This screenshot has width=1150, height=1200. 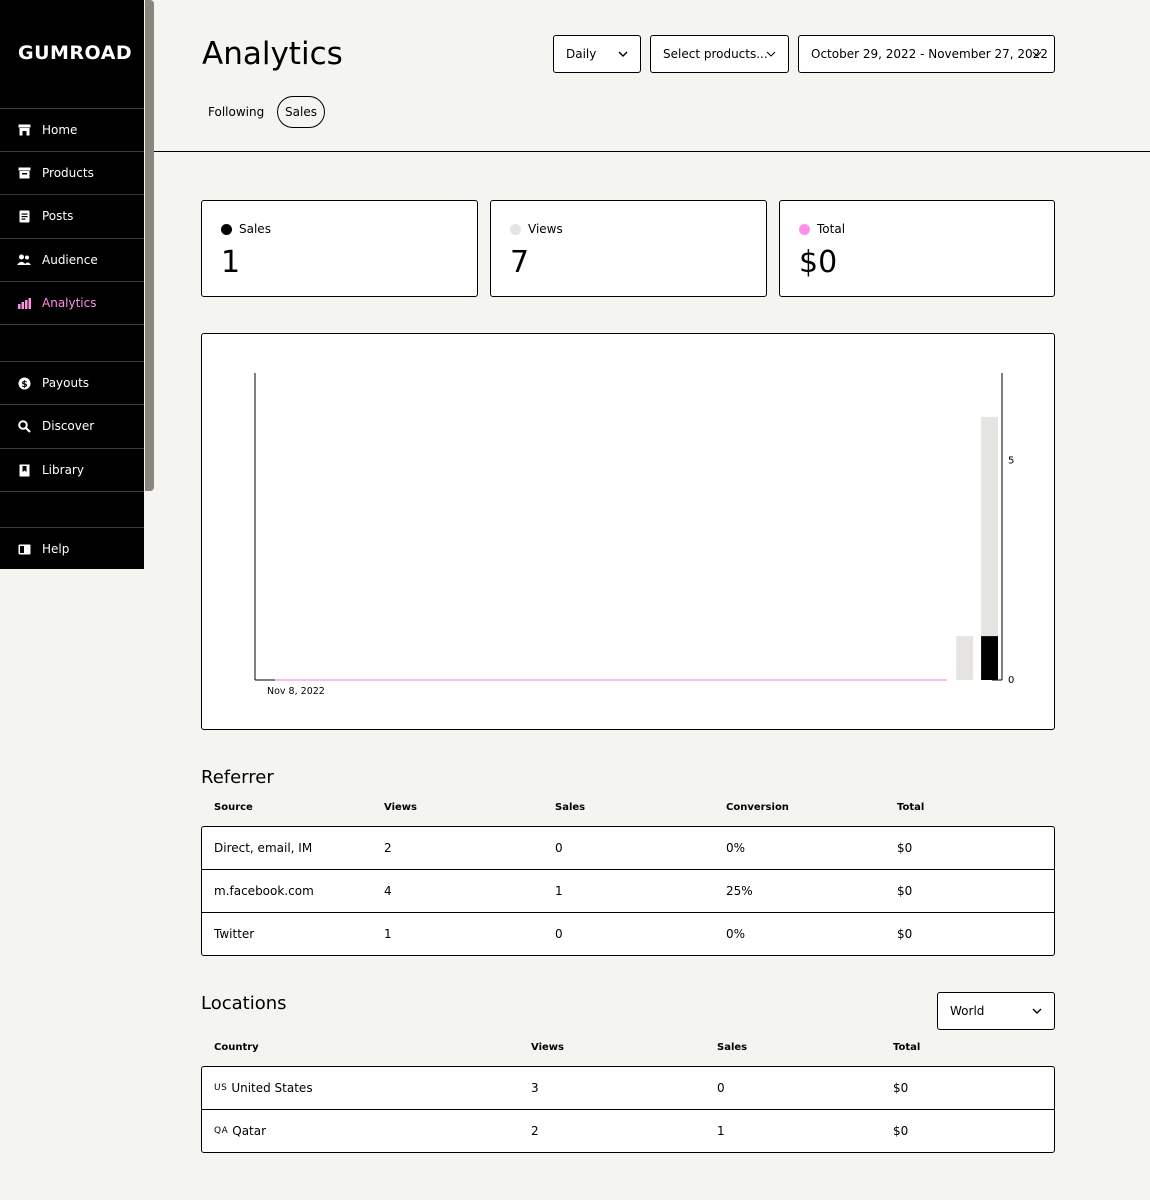 I want to click on total-legend-dot, so click(x=804, y=229).